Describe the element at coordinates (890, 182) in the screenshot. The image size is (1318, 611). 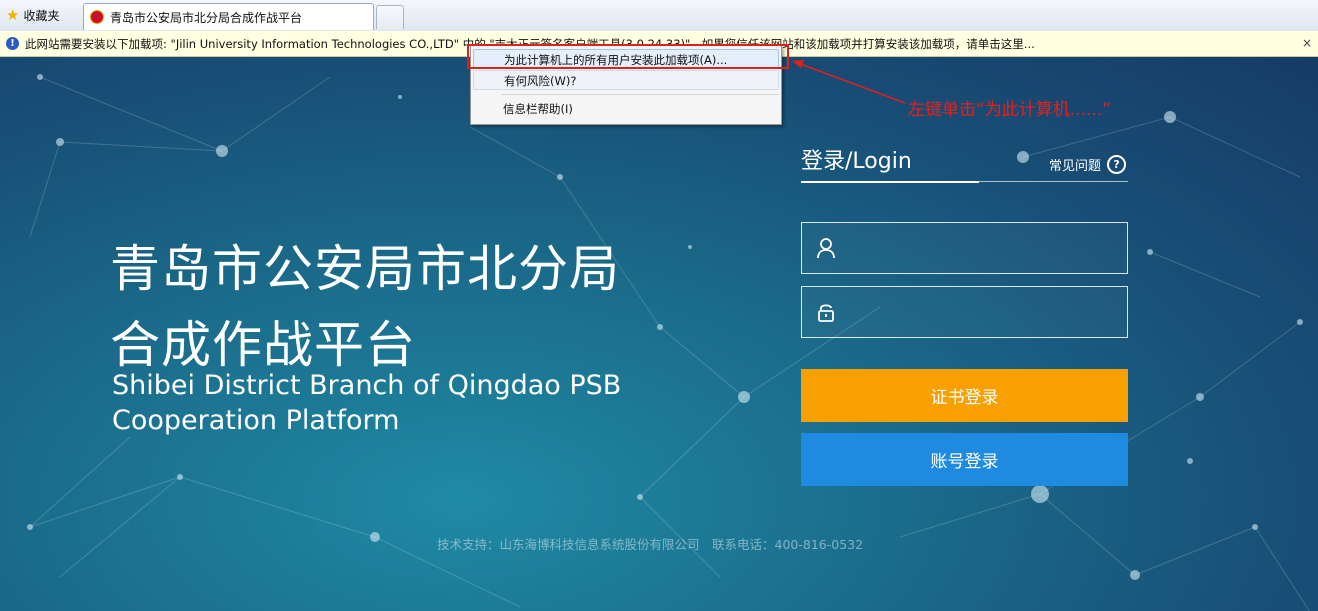
I see `login-heading-underline` at that location.